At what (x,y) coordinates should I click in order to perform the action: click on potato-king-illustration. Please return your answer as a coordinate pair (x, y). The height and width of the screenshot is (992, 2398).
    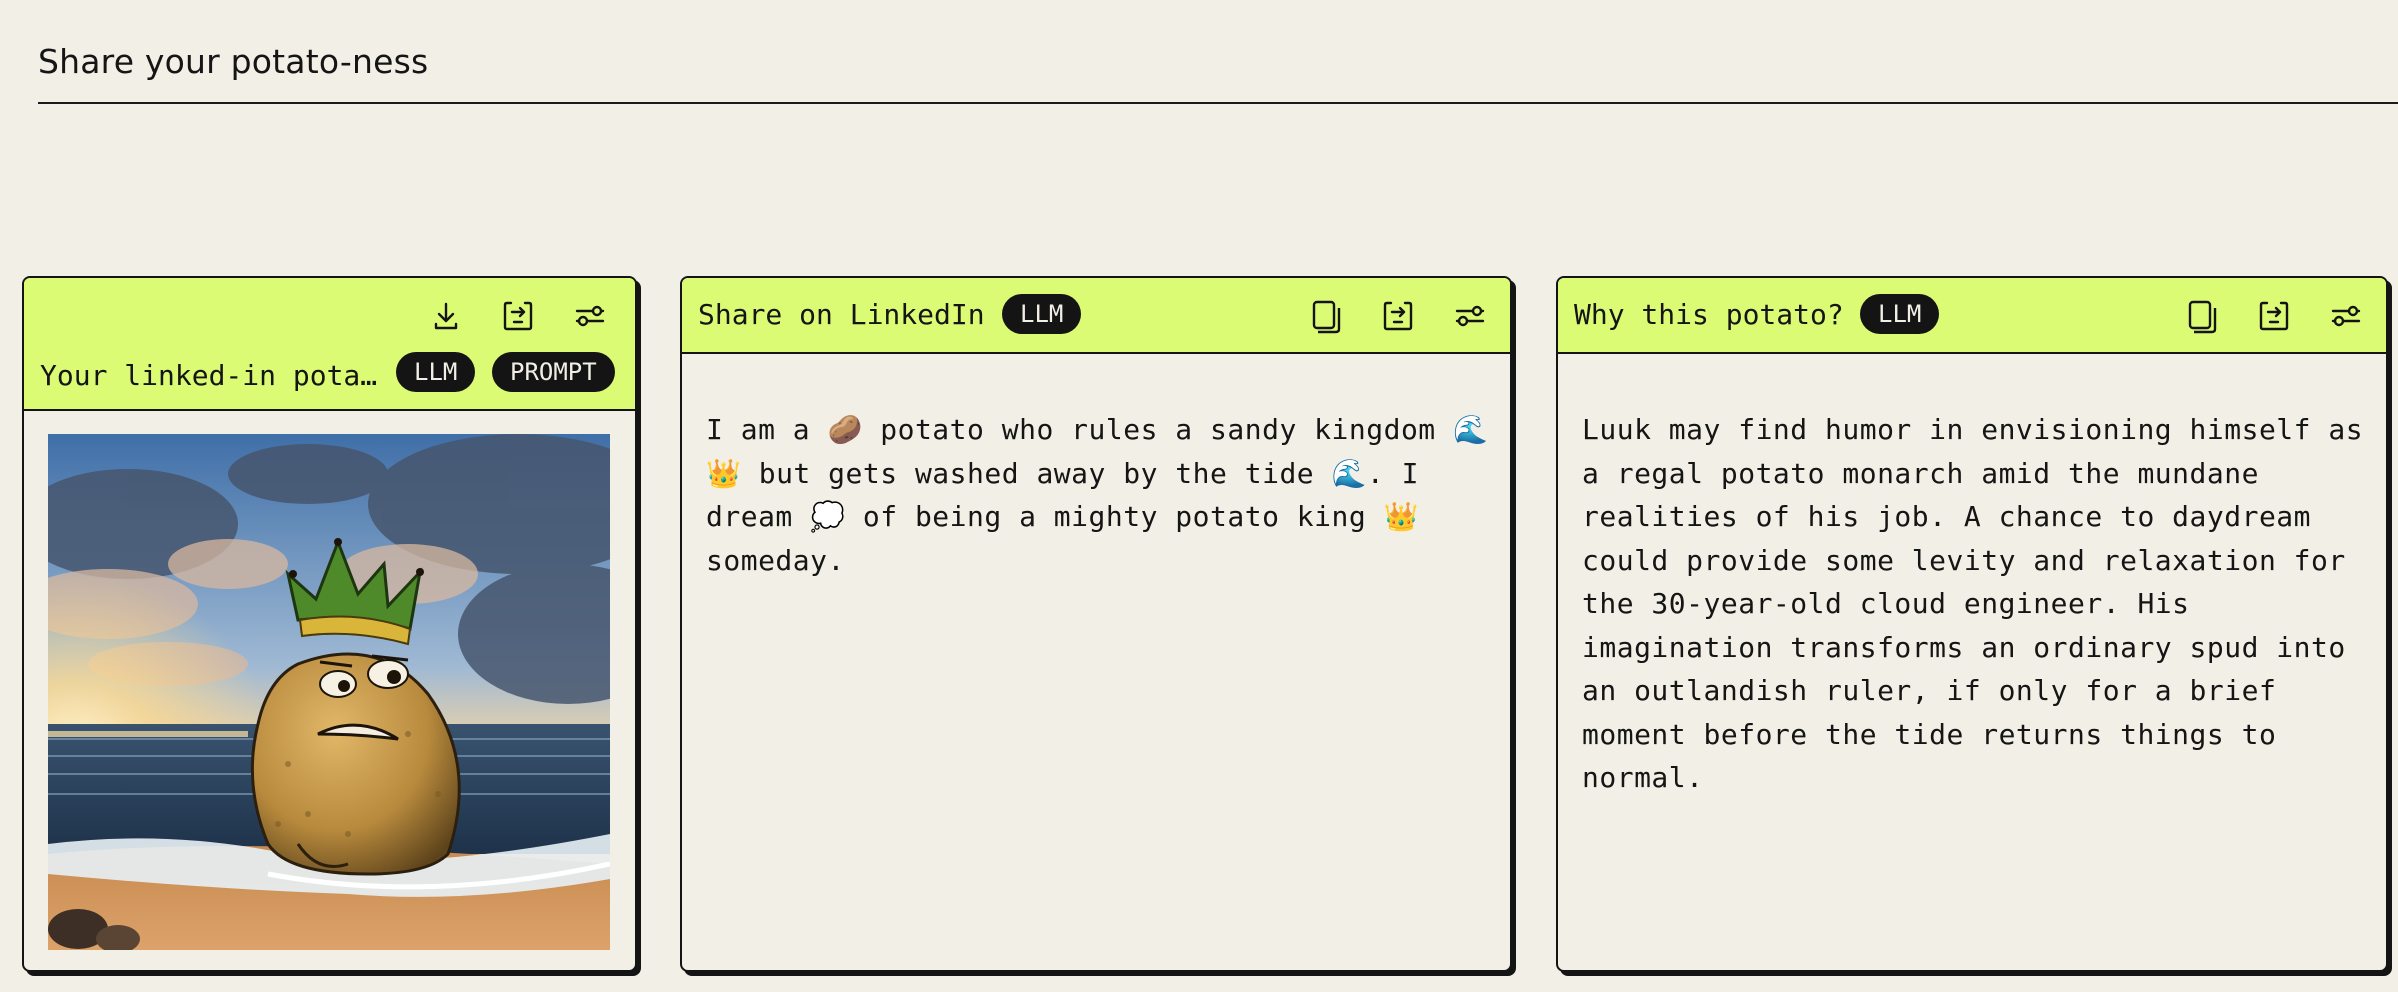
    Looking at the image, I should click on (329, 692).